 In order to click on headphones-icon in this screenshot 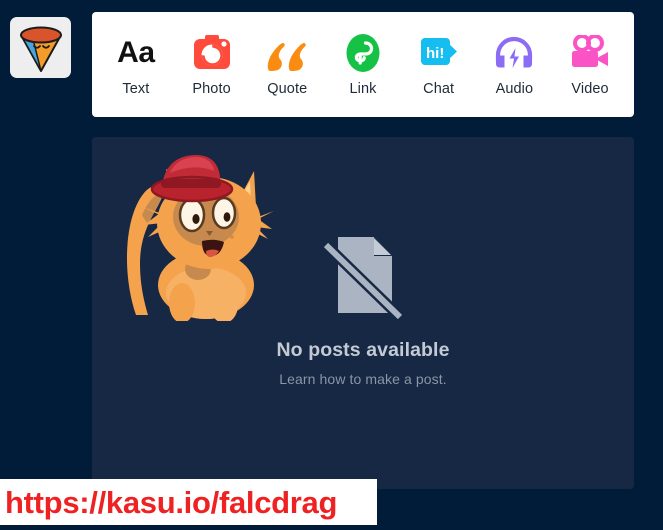, I will do `click(514, 53)`.